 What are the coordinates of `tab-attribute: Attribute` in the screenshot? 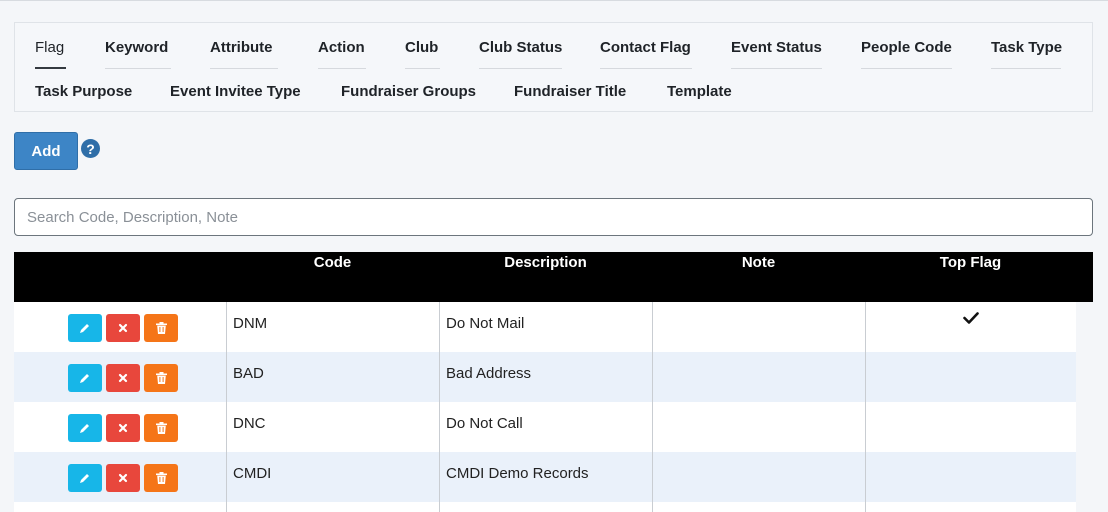 It's located at (244, 47).